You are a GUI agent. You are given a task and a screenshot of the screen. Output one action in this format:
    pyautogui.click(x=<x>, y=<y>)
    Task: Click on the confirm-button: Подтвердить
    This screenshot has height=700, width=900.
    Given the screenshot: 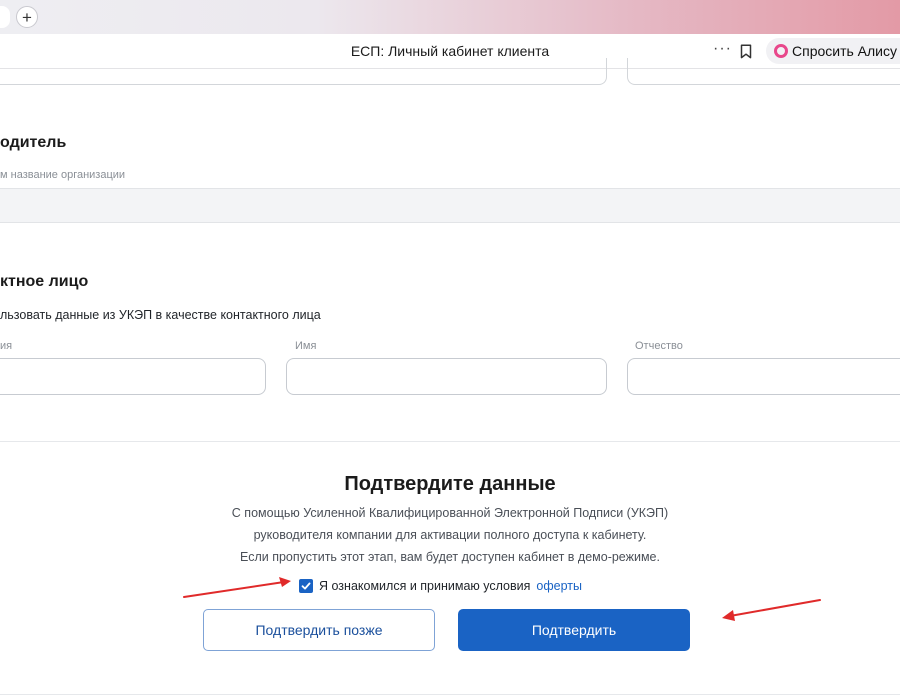 What is the action you would take?
    pyautogui.click(x=574, y=630)
    